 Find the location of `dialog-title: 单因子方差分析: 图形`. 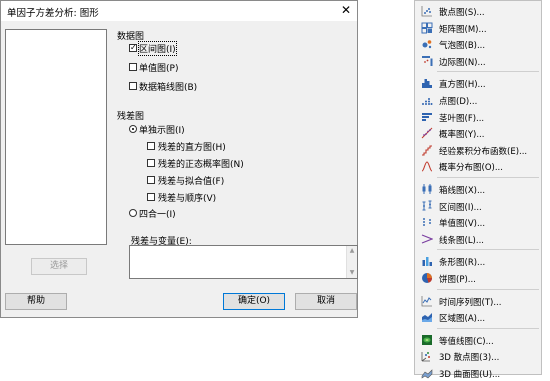

dialog-title: 单因子方差分析: 图形 is located at coordinates (53, 13).